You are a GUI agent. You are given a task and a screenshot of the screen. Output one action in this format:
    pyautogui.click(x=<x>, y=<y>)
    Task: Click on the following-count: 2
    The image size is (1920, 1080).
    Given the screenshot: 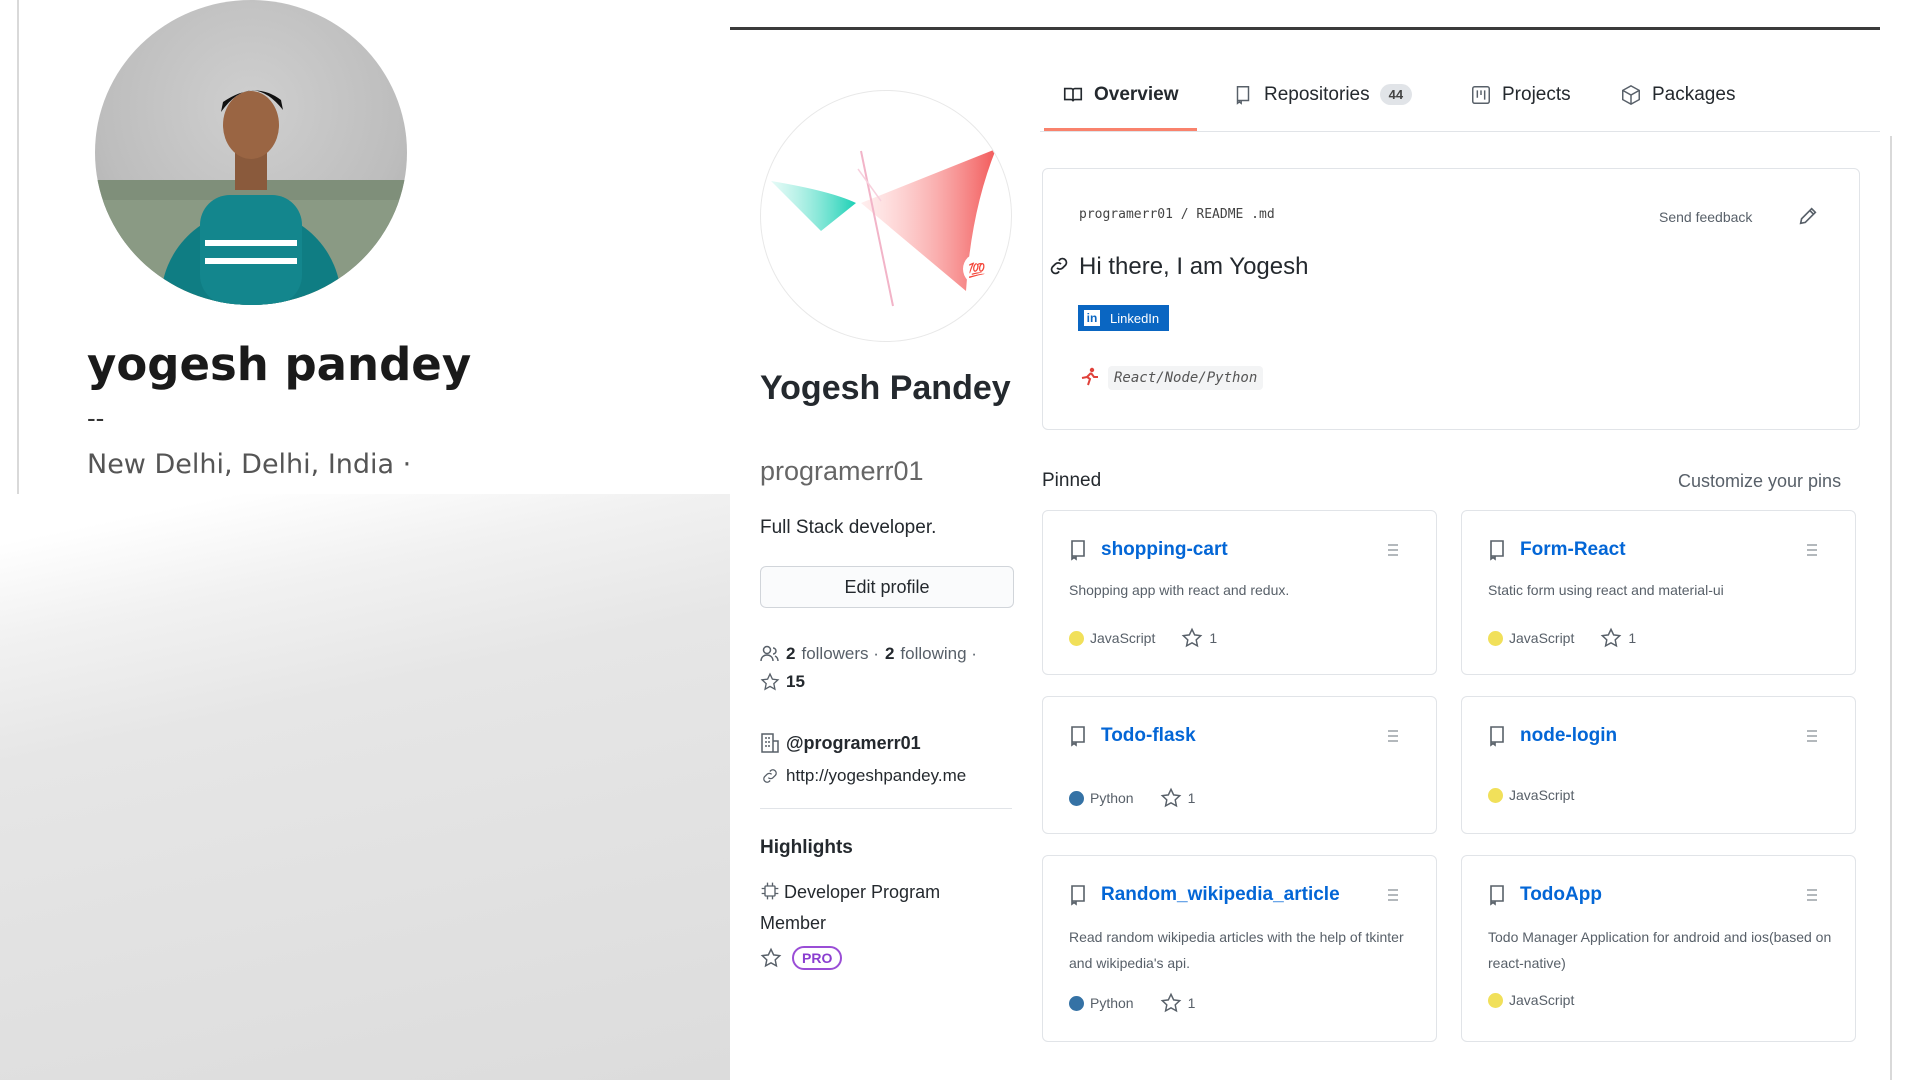 What is the action you would take?
    pyautogui.click(x=889, y=654)
    